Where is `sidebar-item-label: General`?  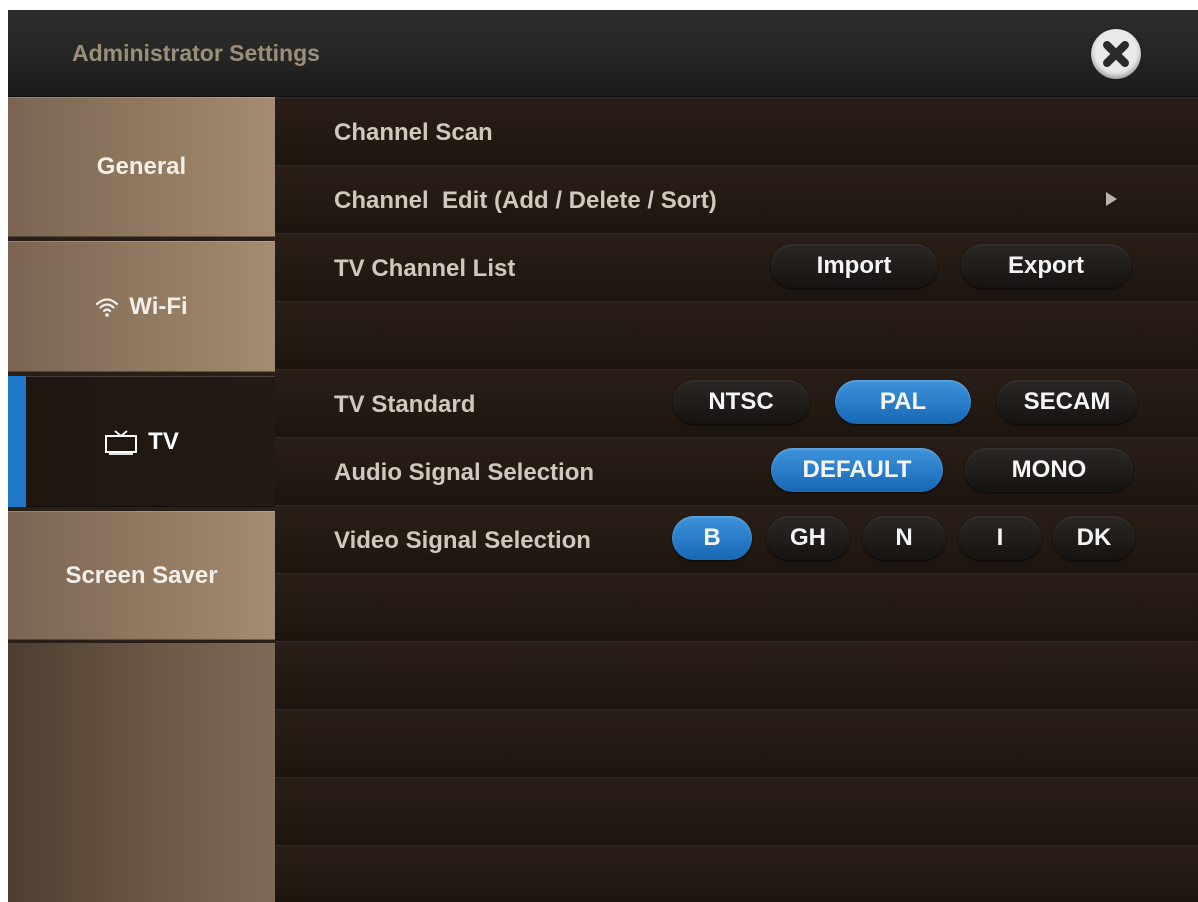 sidebar-item-label: General is located at coordinates (141, 166).